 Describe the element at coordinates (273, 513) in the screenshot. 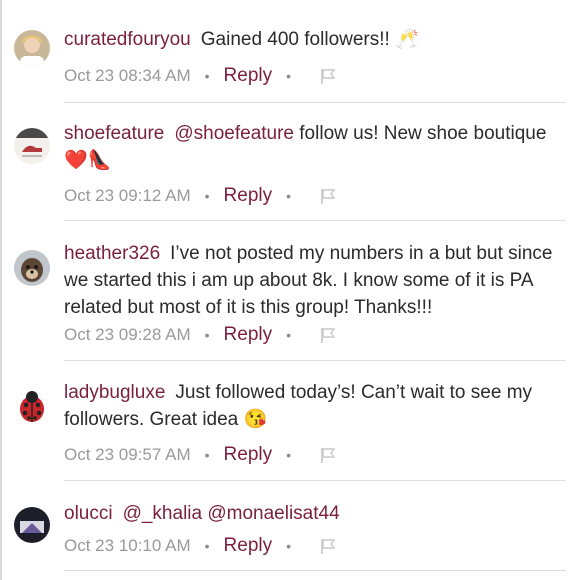

I see `comment-mention: @monaelisat44` at that location.